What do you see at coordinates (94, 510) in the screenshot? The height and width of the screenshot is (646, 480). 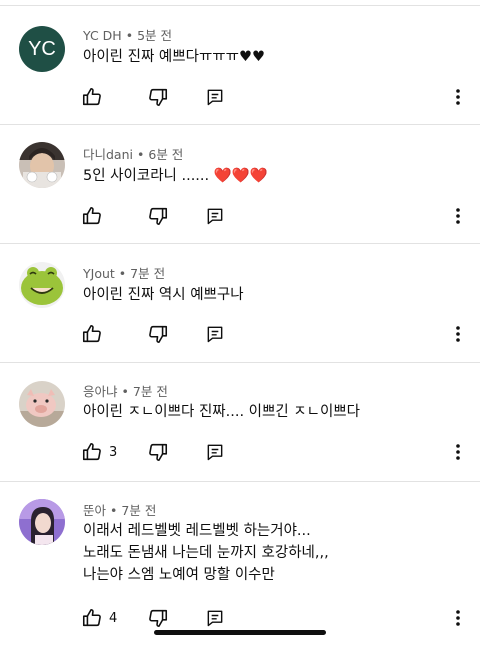 I see `comment-author: 뚠아` at bounding box center [94, 510].